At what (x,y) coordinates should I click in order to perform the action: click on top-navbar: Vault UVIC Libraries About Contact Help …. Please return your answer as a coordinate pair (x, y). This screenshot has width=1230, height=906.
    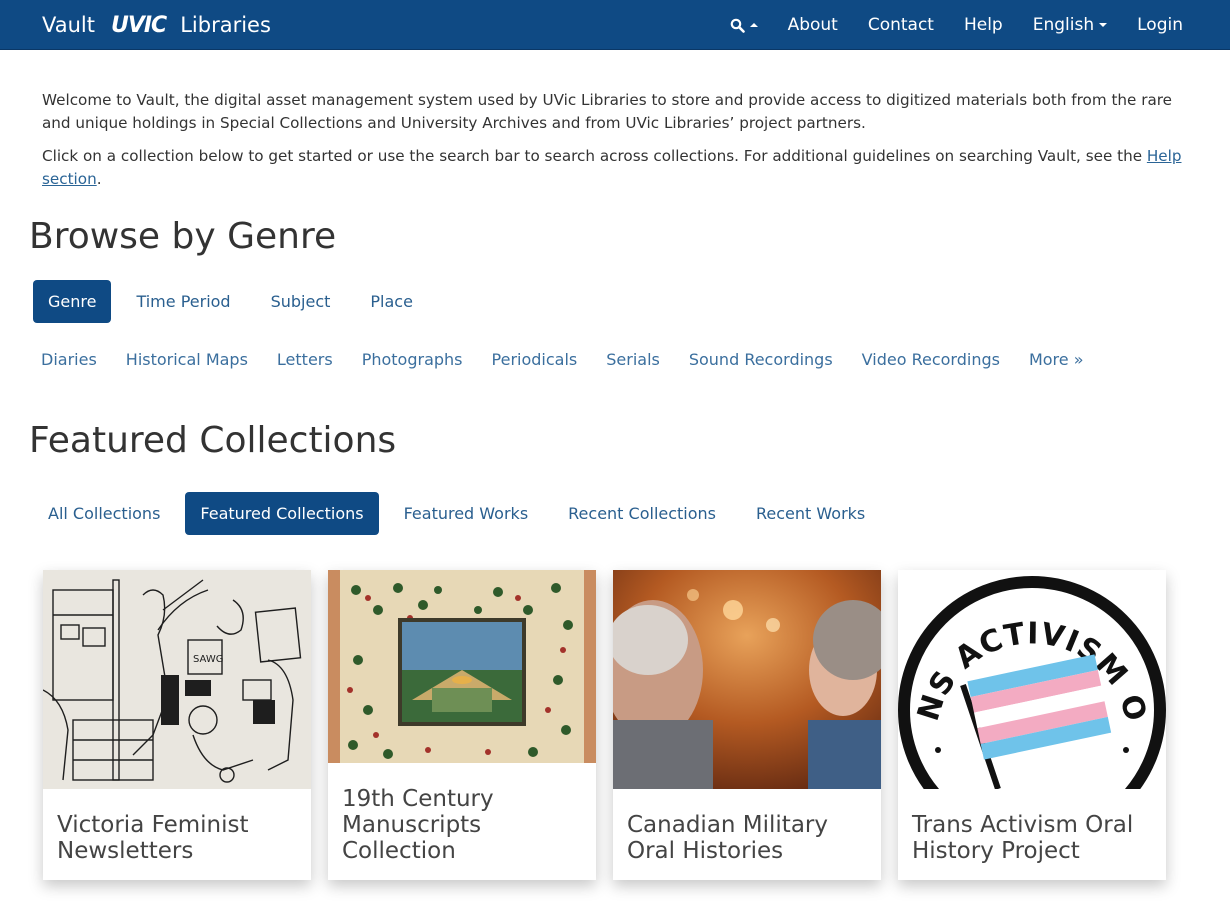
    Looking at the image, I should click on (615, 25).